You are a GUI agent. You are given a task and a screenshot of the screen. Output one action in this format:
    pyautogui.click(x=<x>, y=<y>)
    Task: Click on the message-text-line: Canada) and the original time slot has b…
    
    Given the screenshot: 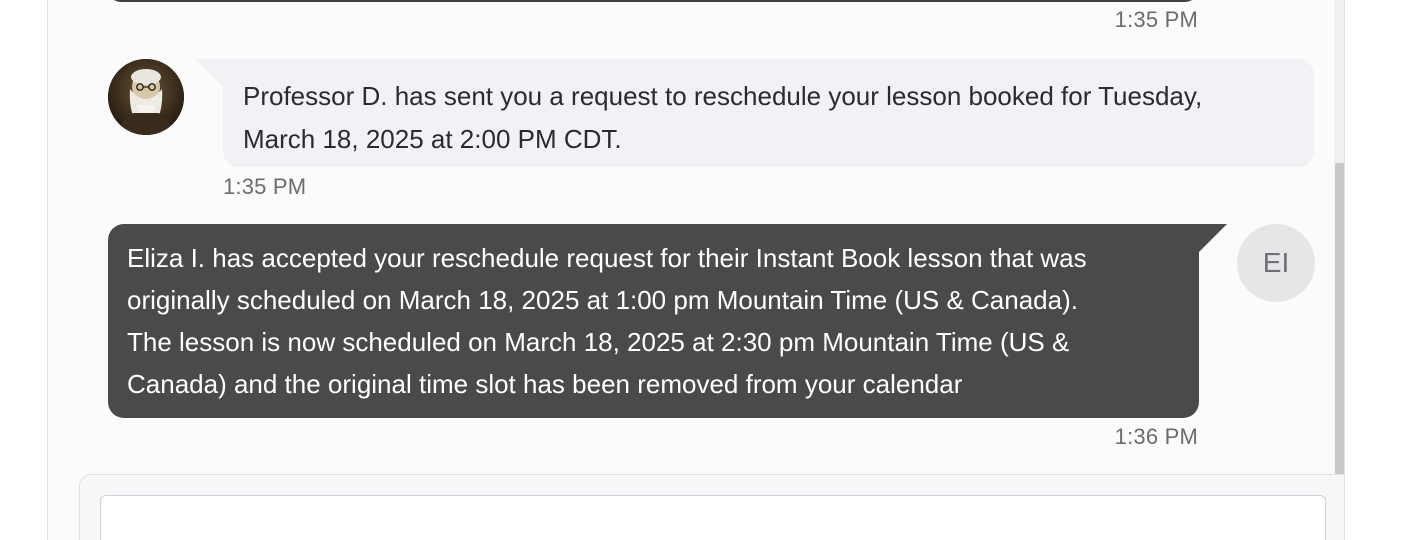 What is the action you would take?
    pyautogui.click(x=545, y=384)
    